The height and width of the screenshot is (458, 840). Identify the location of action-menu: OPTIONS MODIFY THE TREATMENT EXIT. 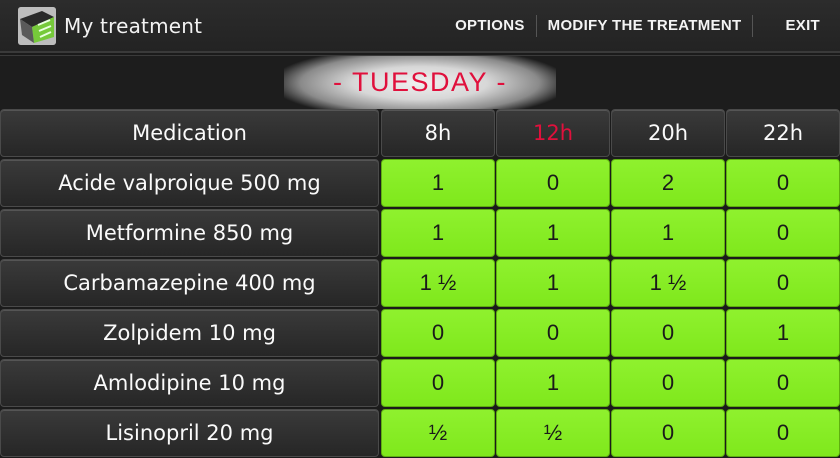
(642, 25).